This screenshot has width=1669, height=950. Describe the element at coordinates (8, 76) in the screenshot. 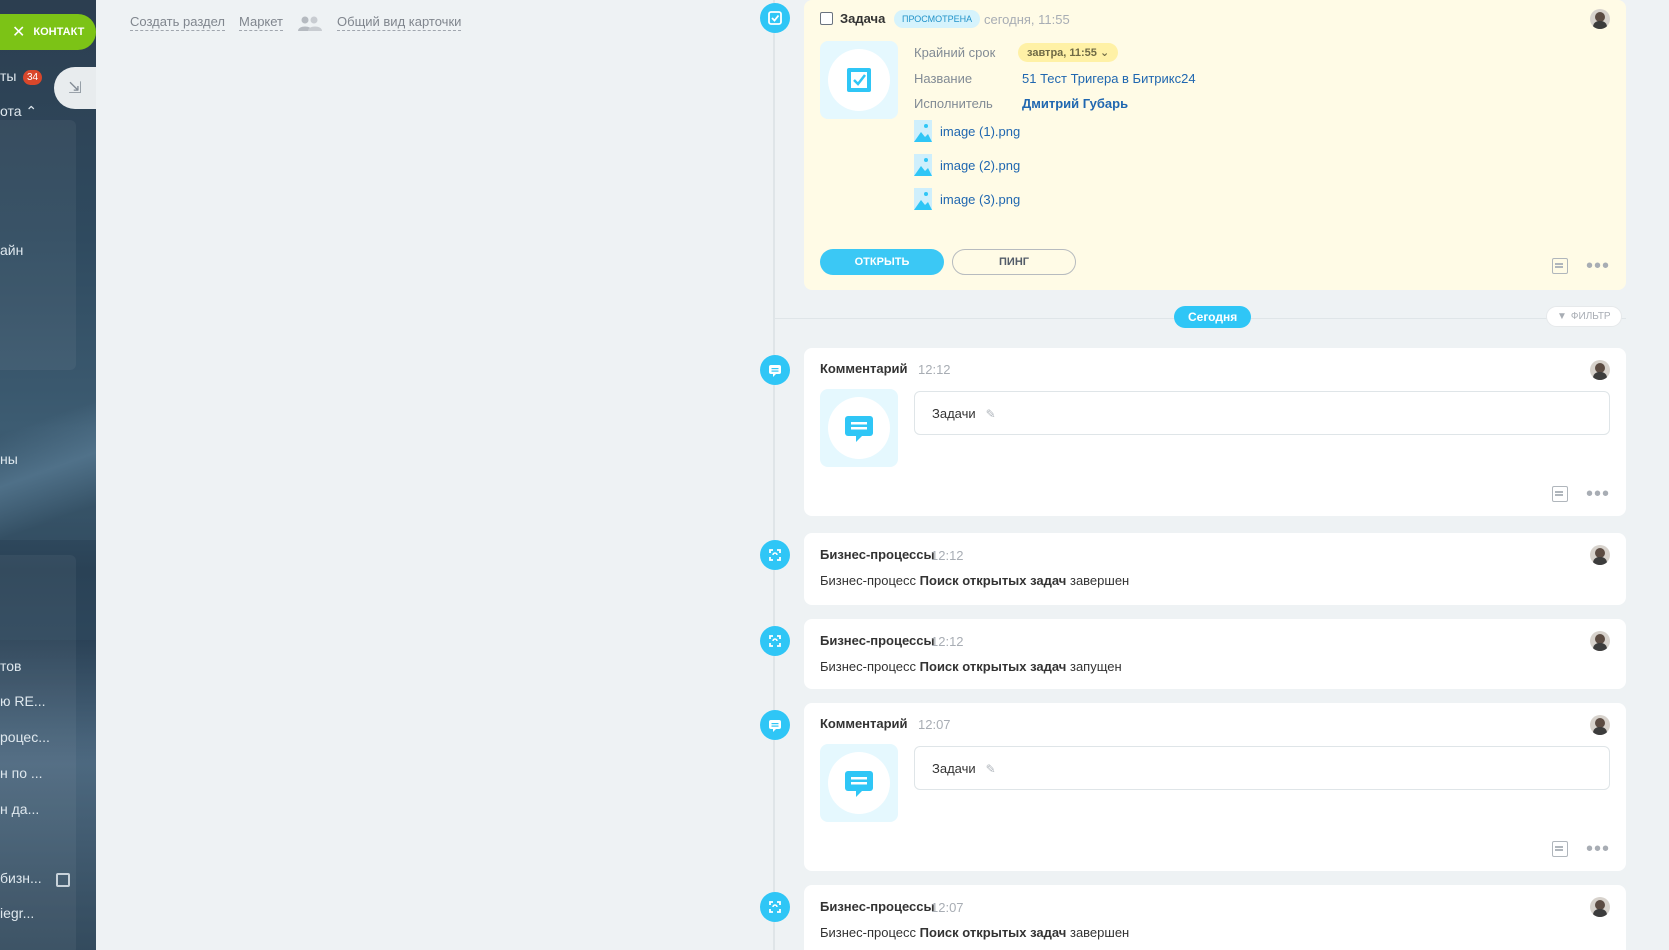

I see `sidebar-item: ты` at that location.